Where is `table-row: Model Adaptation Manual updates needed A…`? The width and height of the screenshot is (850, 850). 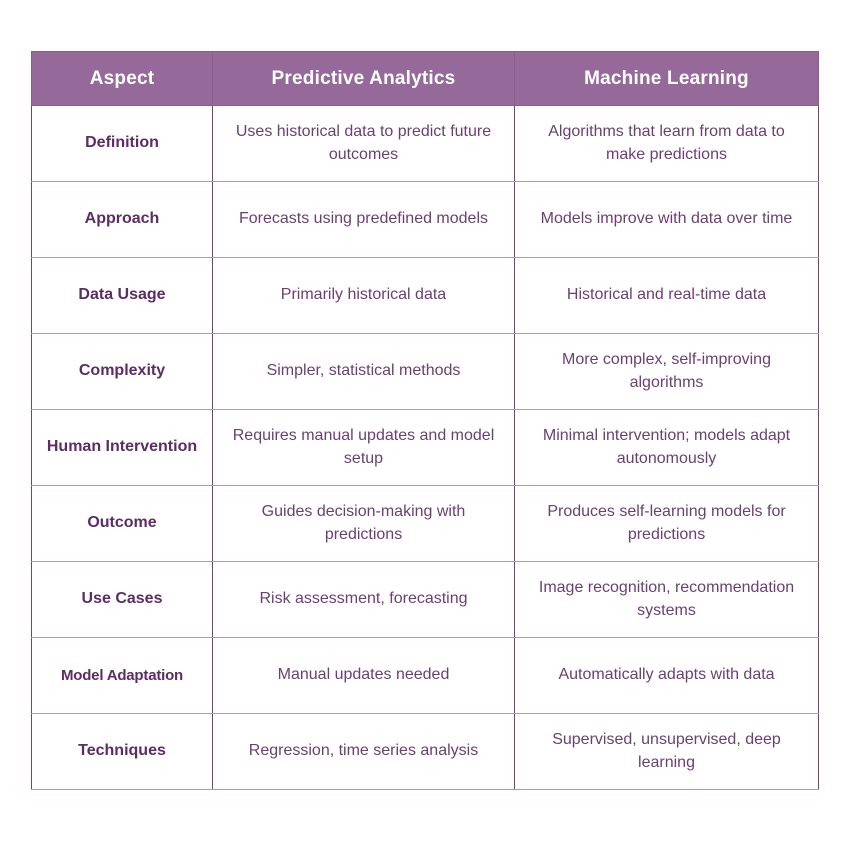
table-row: Model Adaptation Manual updates needed A… is located at coordinates (425, 675).